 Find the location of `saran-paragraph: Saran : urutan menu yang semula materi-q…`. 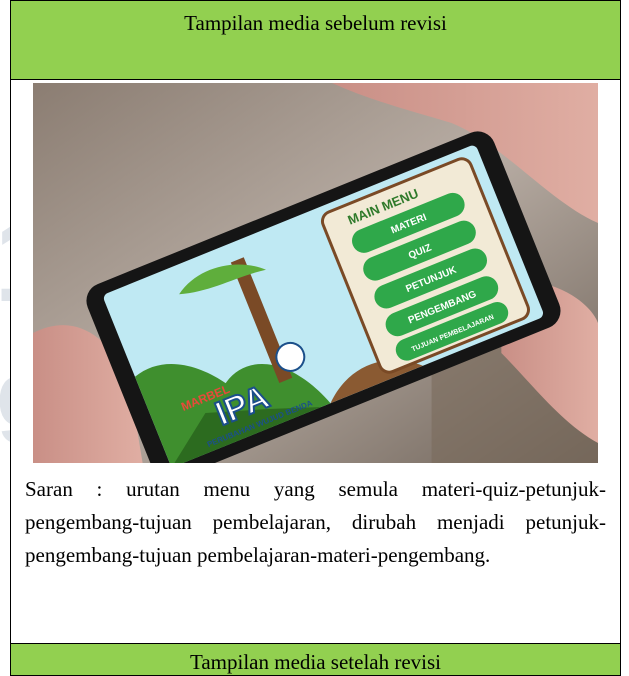

saran-paragraph: Saran : urutan menu yang semula materi-q… is located at coordinates (315, 522).